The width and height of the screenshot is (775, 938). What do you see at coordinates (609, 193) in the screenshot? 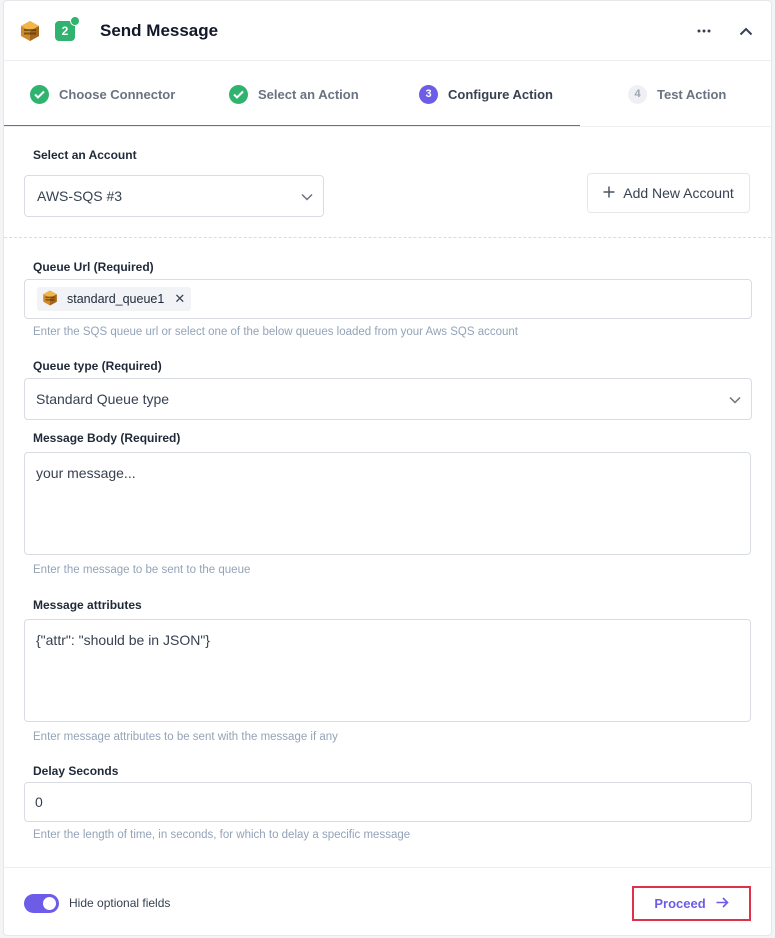
I see `plus-icon` at bounding box center [609, 193].